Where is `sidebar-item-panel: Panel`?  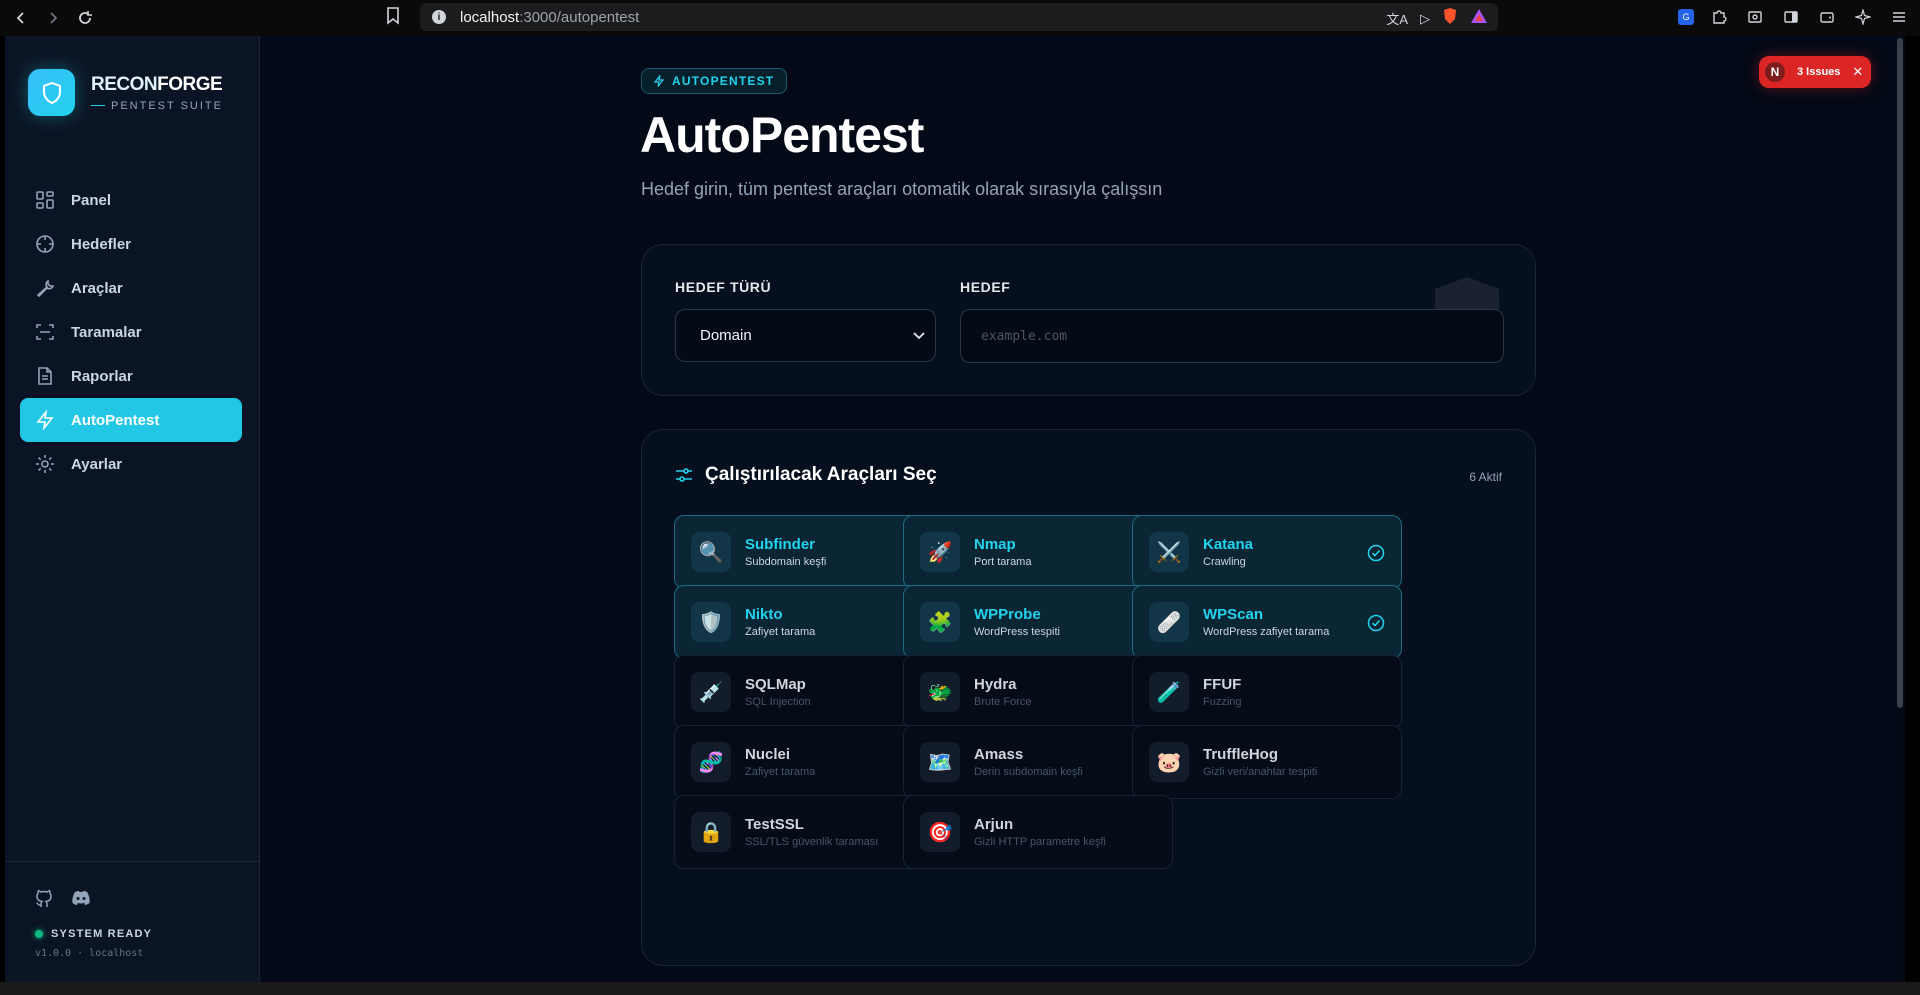 sidebar-item-panel: Panel is located at coordinates (131, 200).